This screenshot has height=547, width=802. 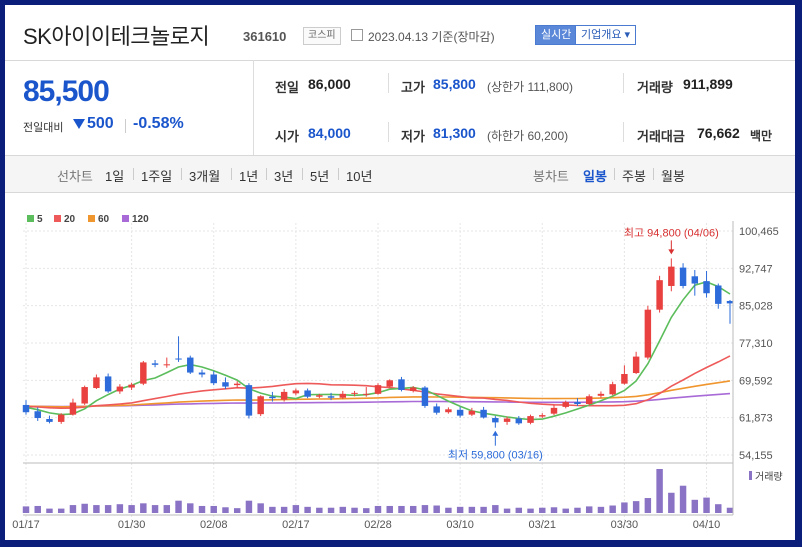 I want to click on y-tick-label: 92,747, so click(x=756, y=269).